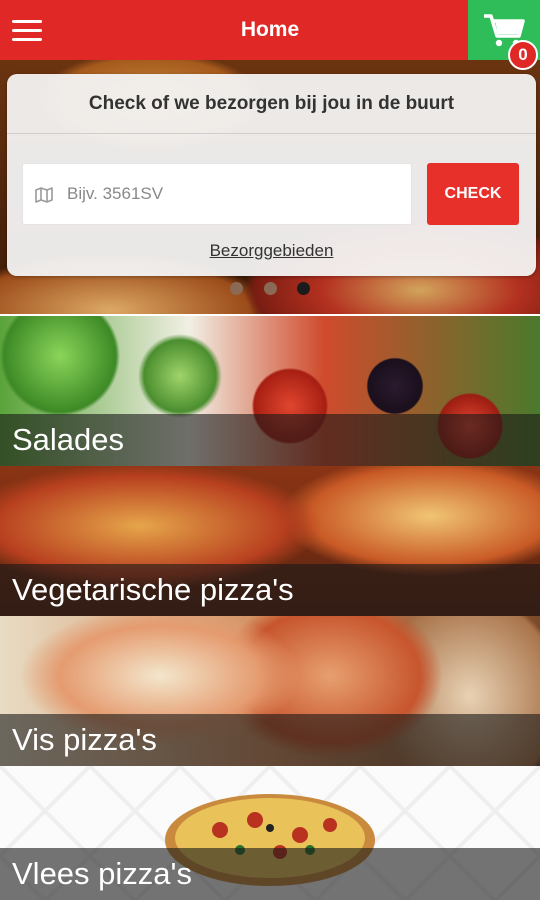  I want to click on postcode-input, so click(232, 194).